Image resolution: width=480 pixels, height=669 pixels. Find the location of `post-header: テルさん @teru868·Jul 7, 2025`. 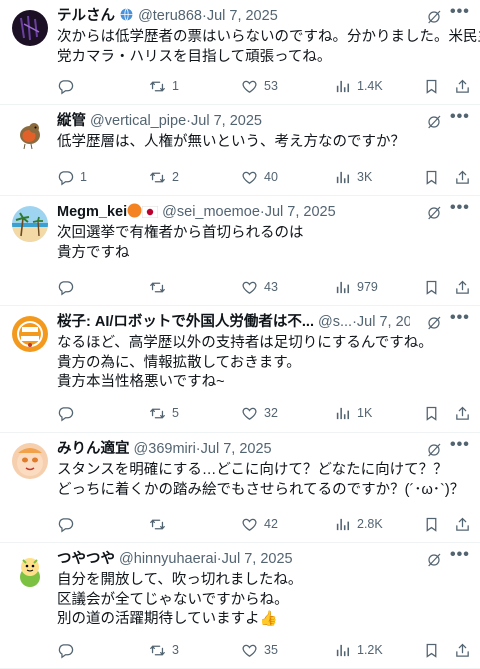

post-header: テルさん @teru868·Jul 7, 2025 is located at coordinates (233, 16).